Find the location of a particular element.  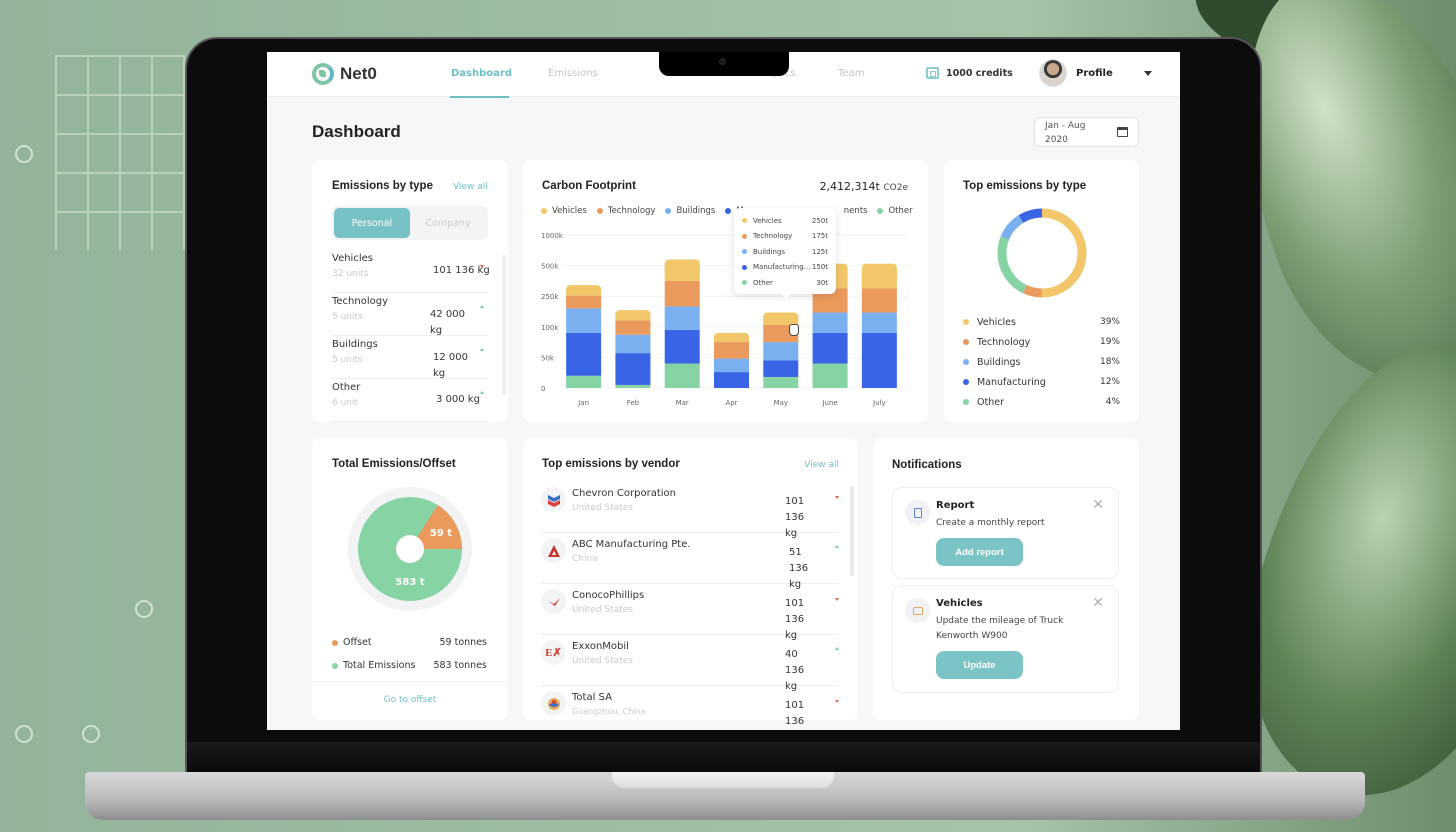

background-circuit-node is located at coordinates (24, 734).